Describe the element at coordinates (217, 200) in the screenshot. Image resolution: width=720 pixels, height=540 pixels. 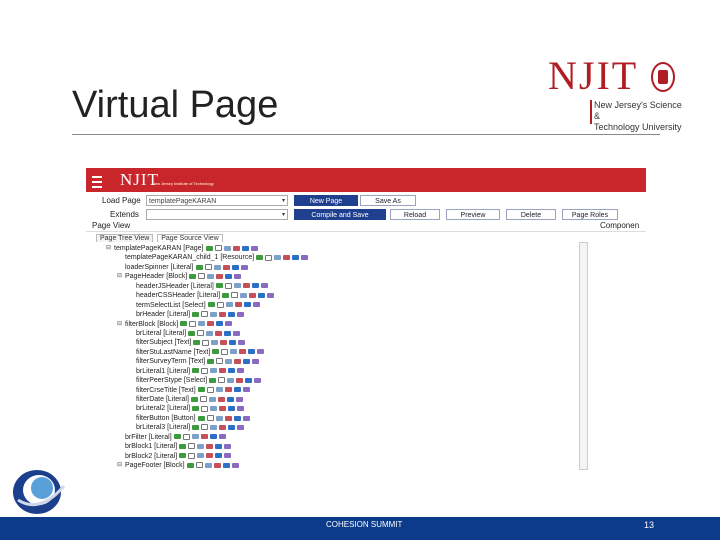
I see `load-page-select: templatePageKARAN ▾` at that location.